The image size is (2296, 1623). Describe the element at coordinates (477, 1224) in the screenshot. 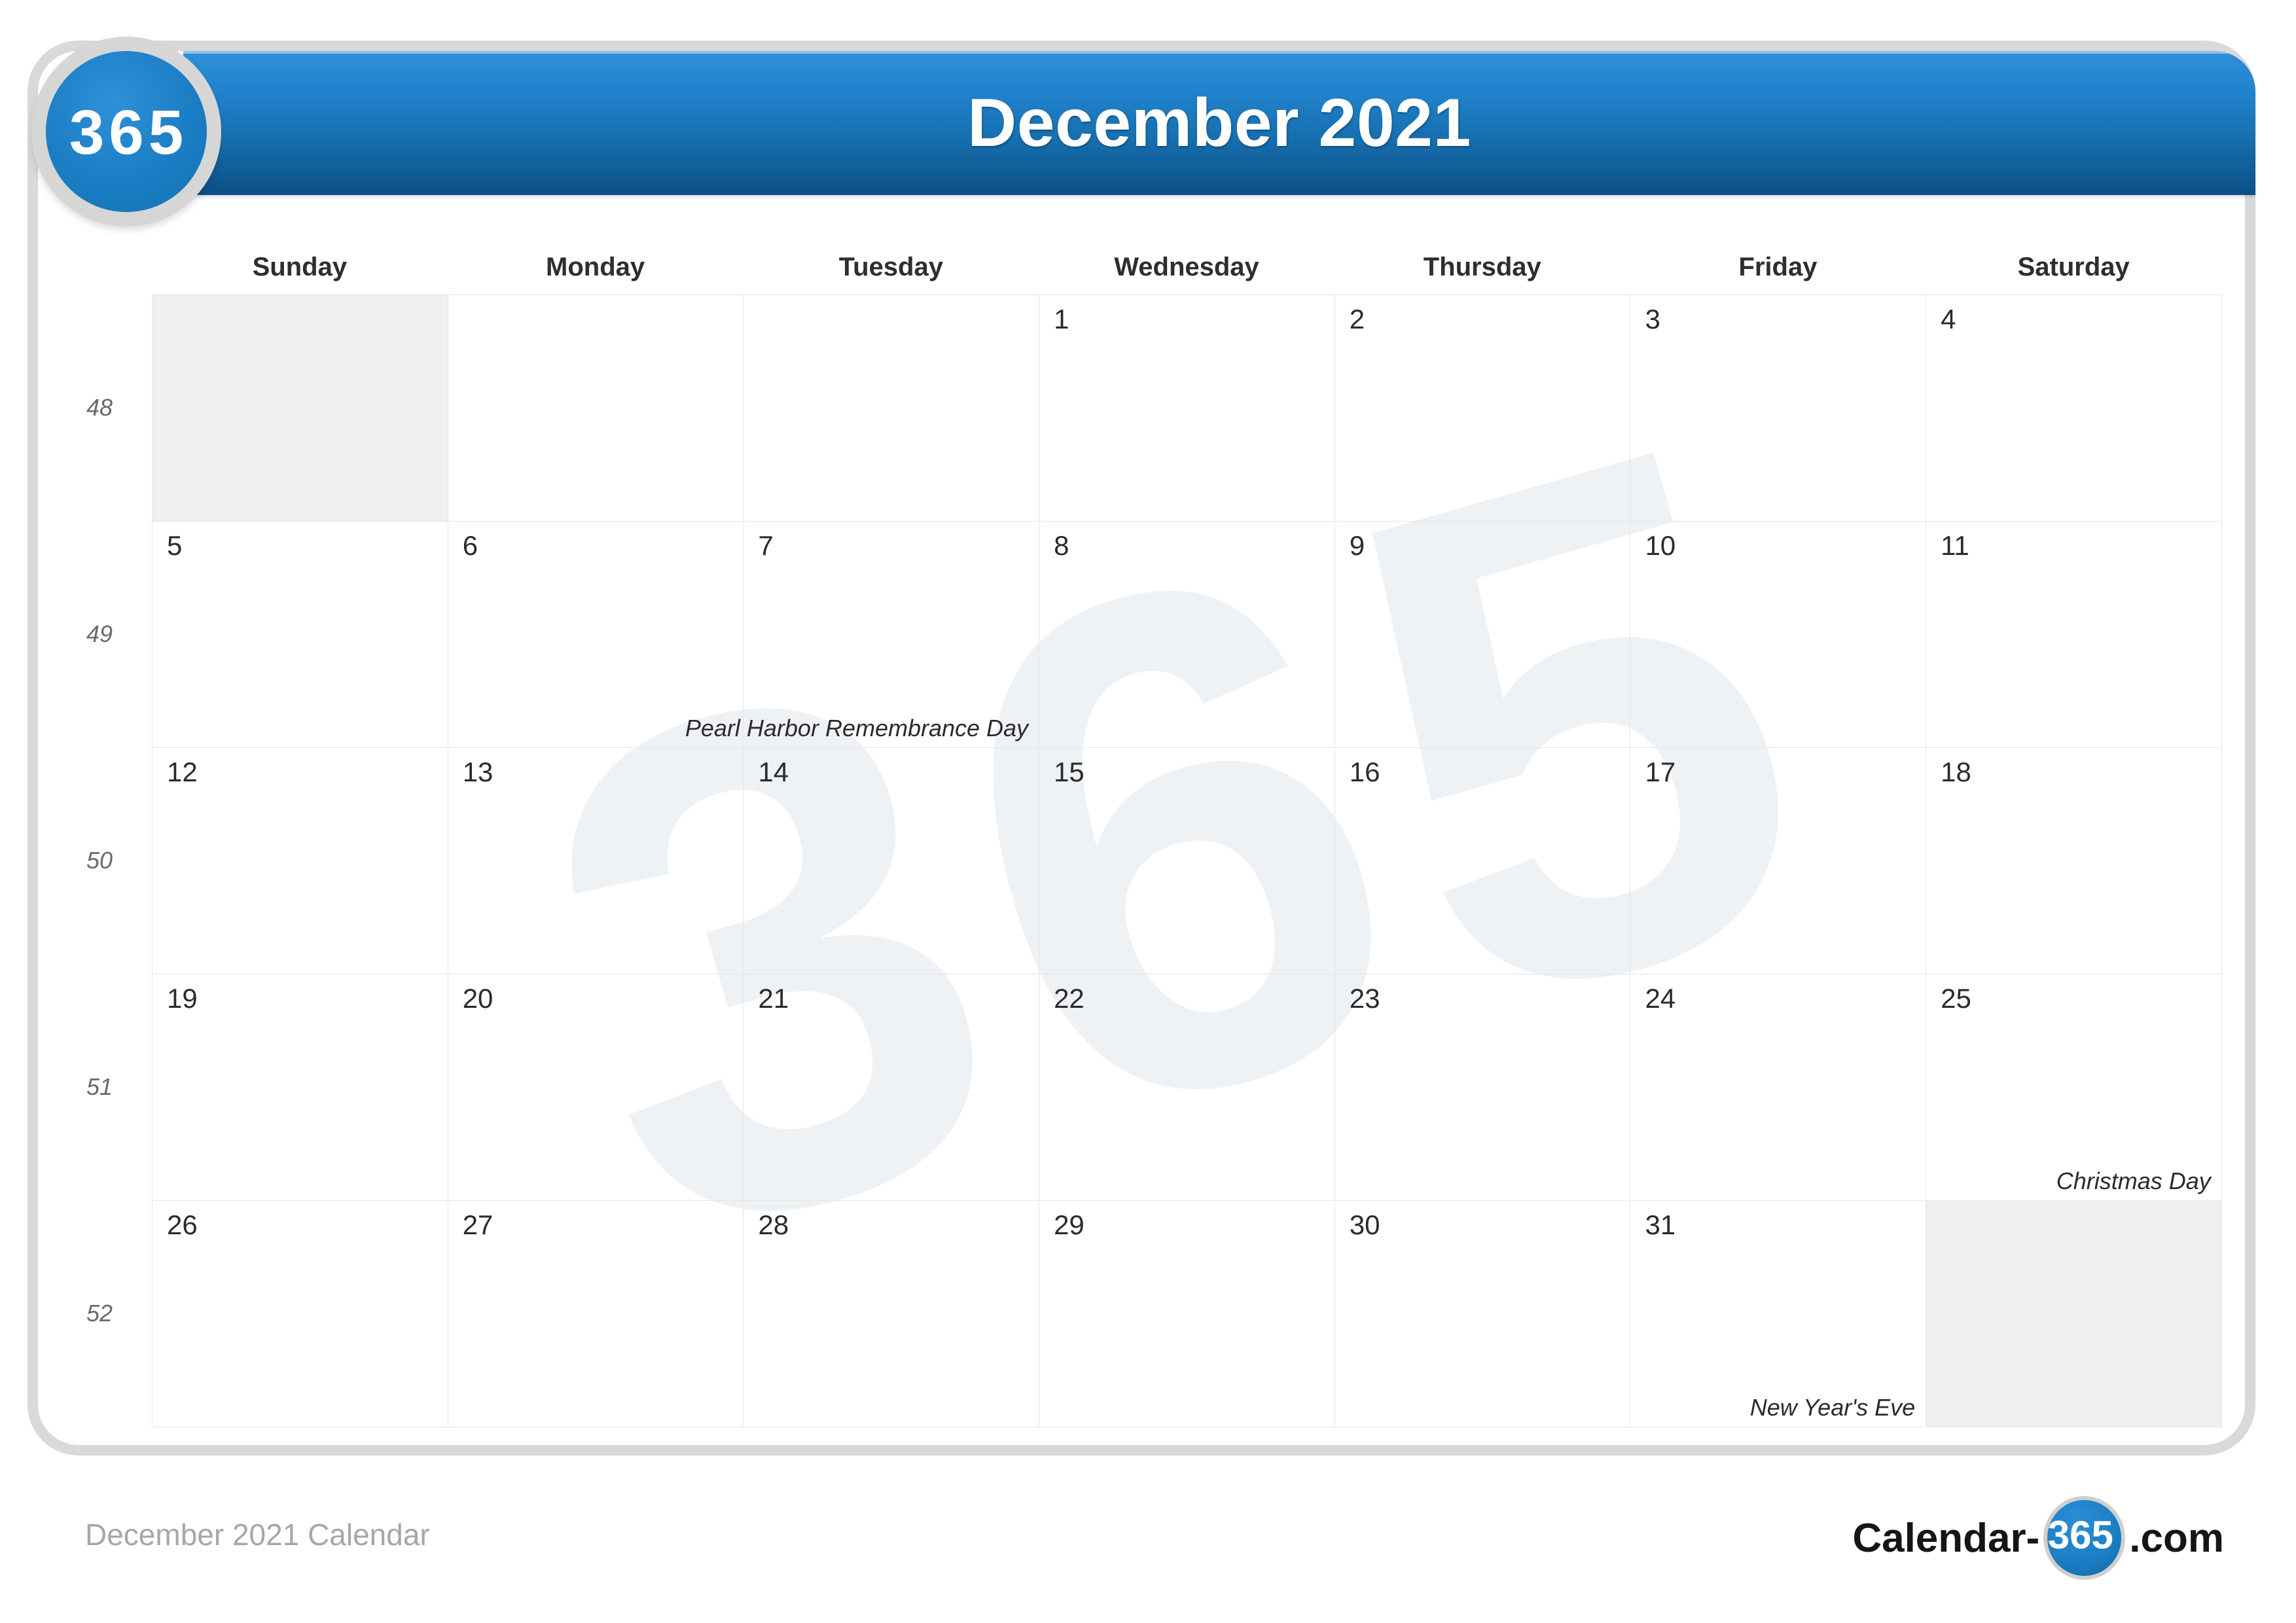

I see `day-number: 27` at that location.